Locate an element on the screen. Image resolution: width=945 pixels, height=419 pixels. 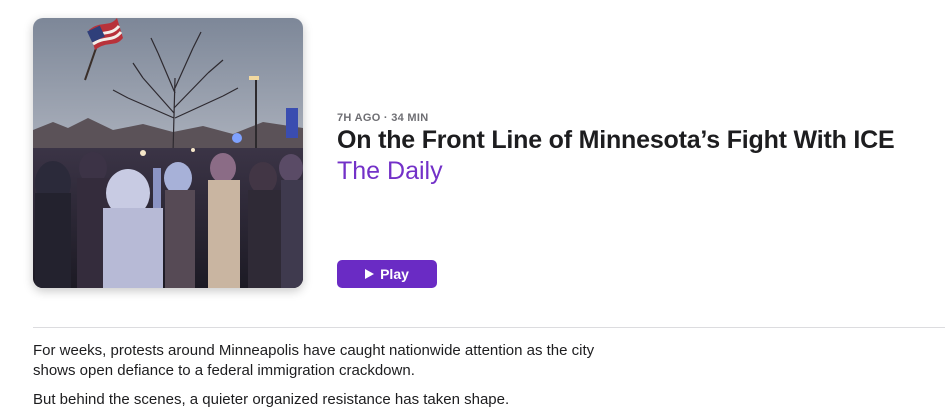
play-button: Play is located at coordinates (387, 274).